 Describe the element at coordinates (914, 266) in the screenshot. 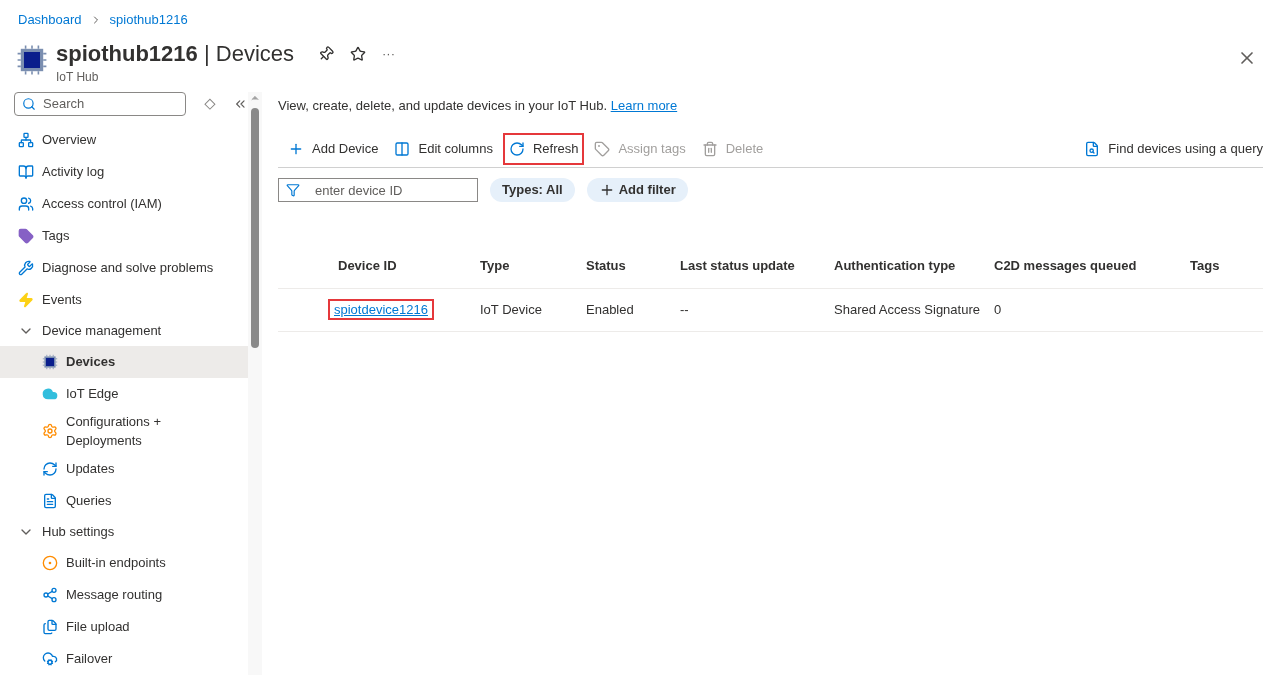

I see `column-header: Authentication type` at that location.